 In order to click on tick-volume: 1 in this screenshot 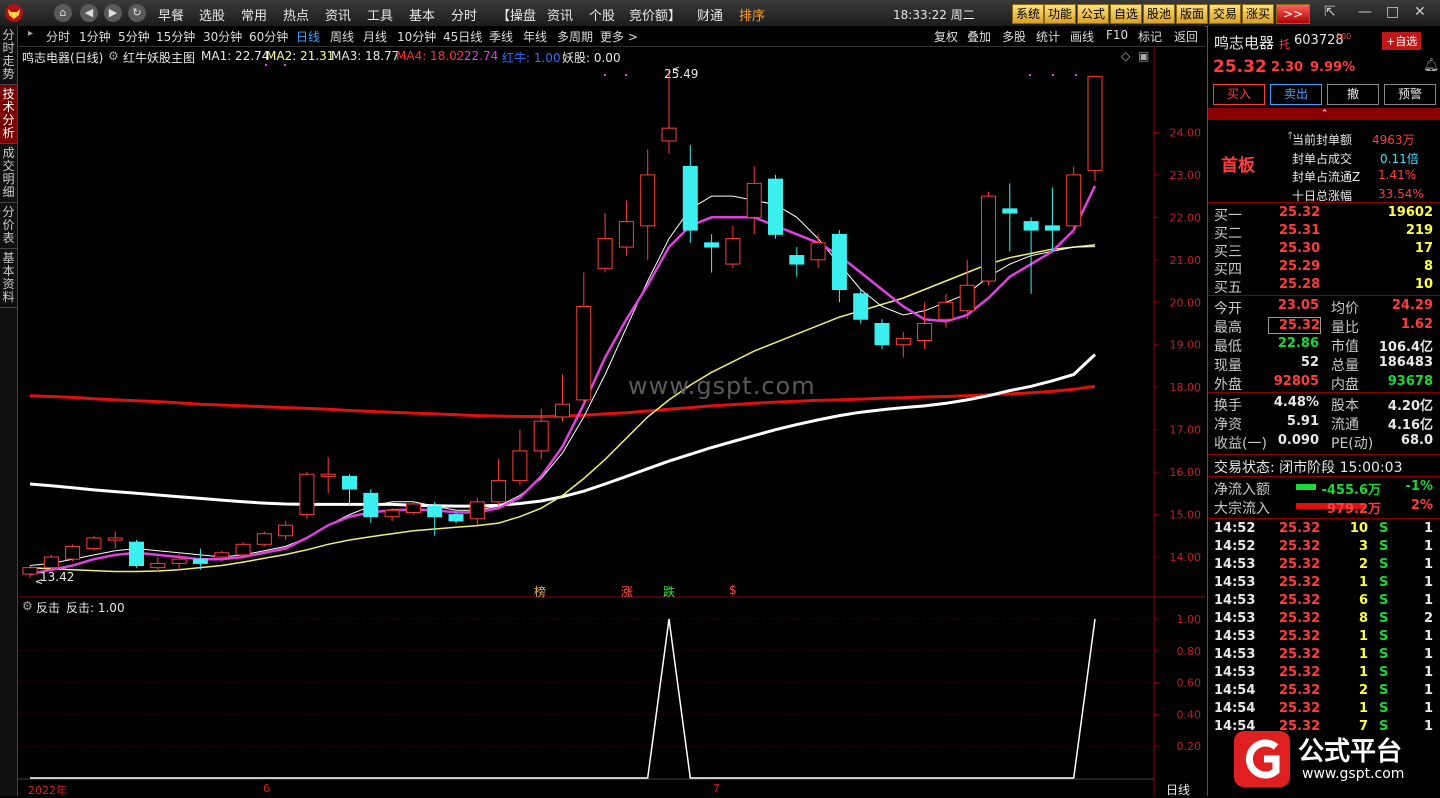, I will do `click(1363, 654)`.